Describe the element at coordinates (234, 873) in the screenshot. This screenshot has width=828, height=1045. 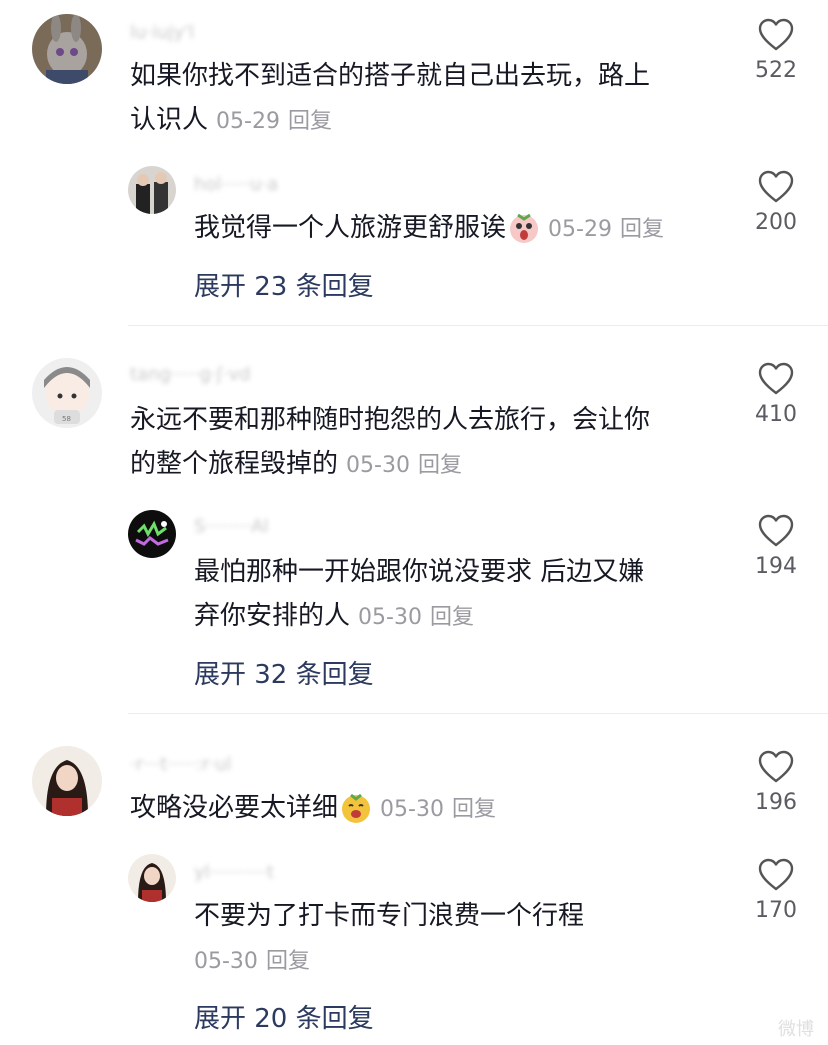
I see `username: yl··········t` at that location.